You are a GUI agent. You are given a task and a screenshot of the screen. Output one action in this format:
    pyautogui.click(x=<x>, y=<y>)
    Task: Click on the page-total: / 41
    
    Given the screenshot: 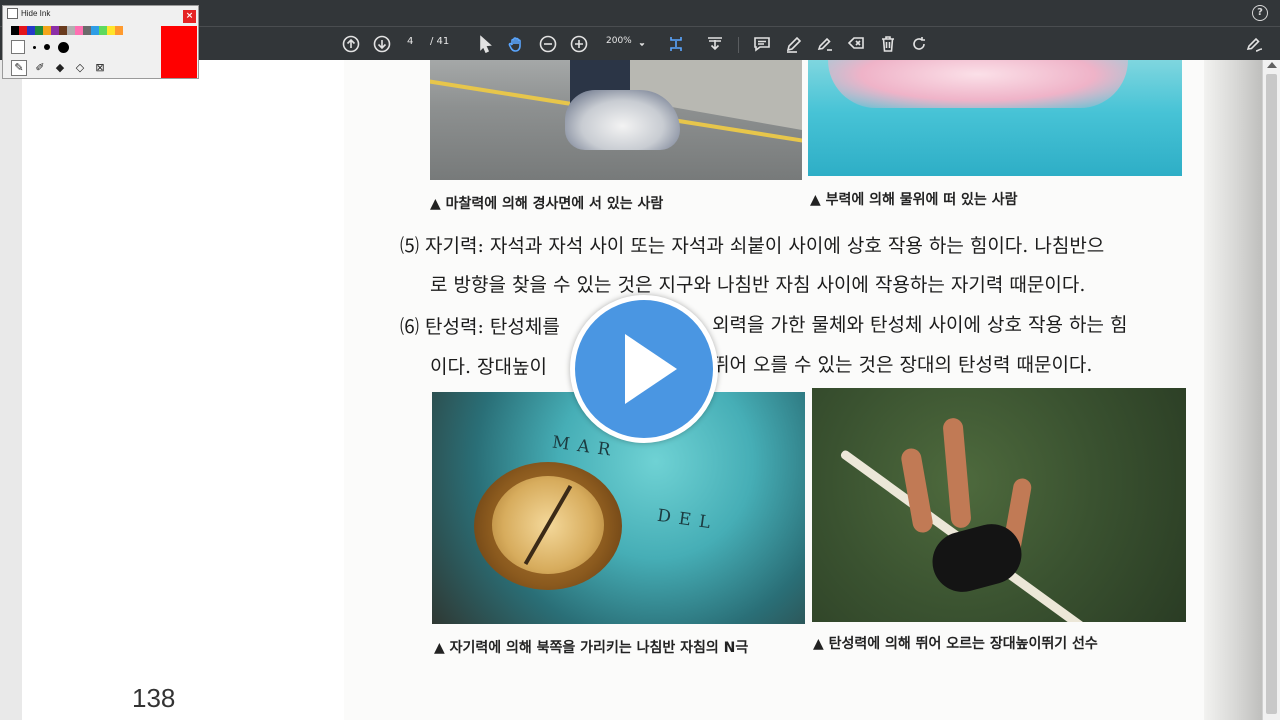 What is the action you would take?
    pyautogui.click(x=440, y=41)
    